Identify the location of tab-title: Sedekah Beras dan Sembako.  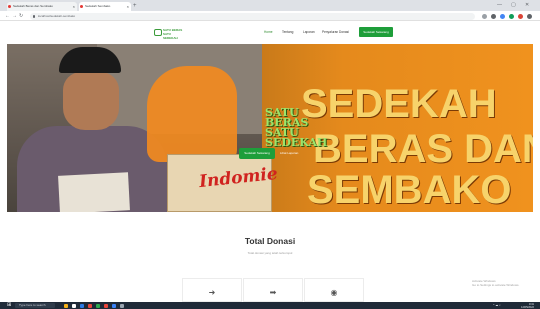
(33, 6).